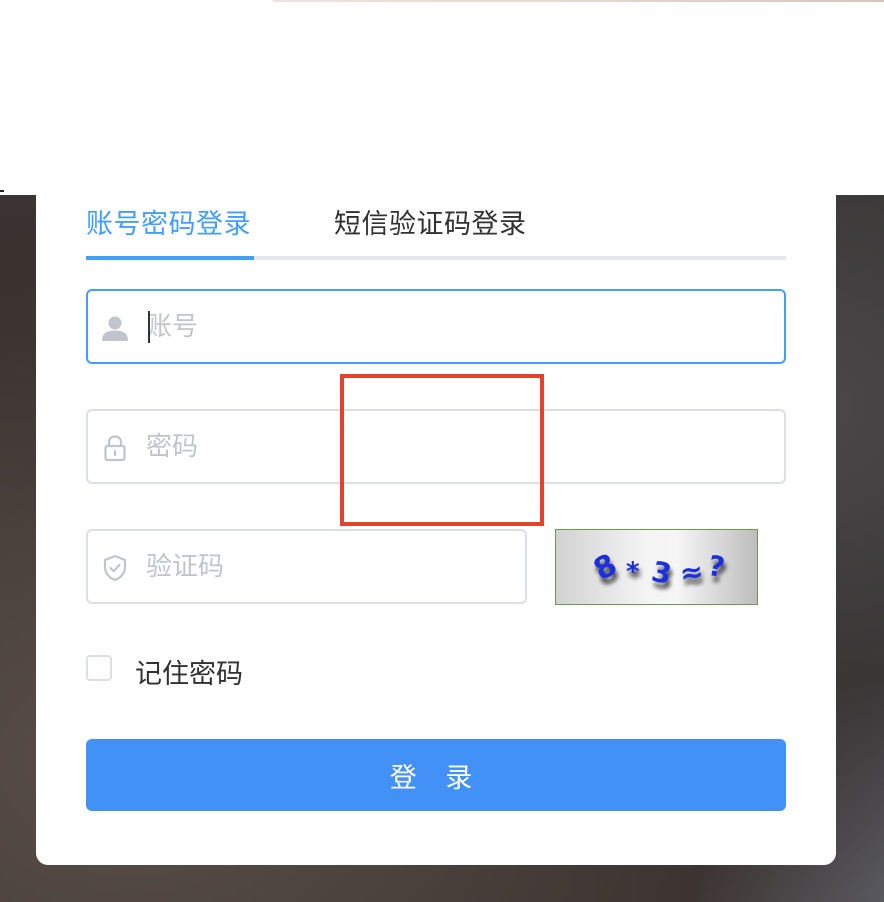  I want to click on remember-label: 记住密码, so click(189, 671).